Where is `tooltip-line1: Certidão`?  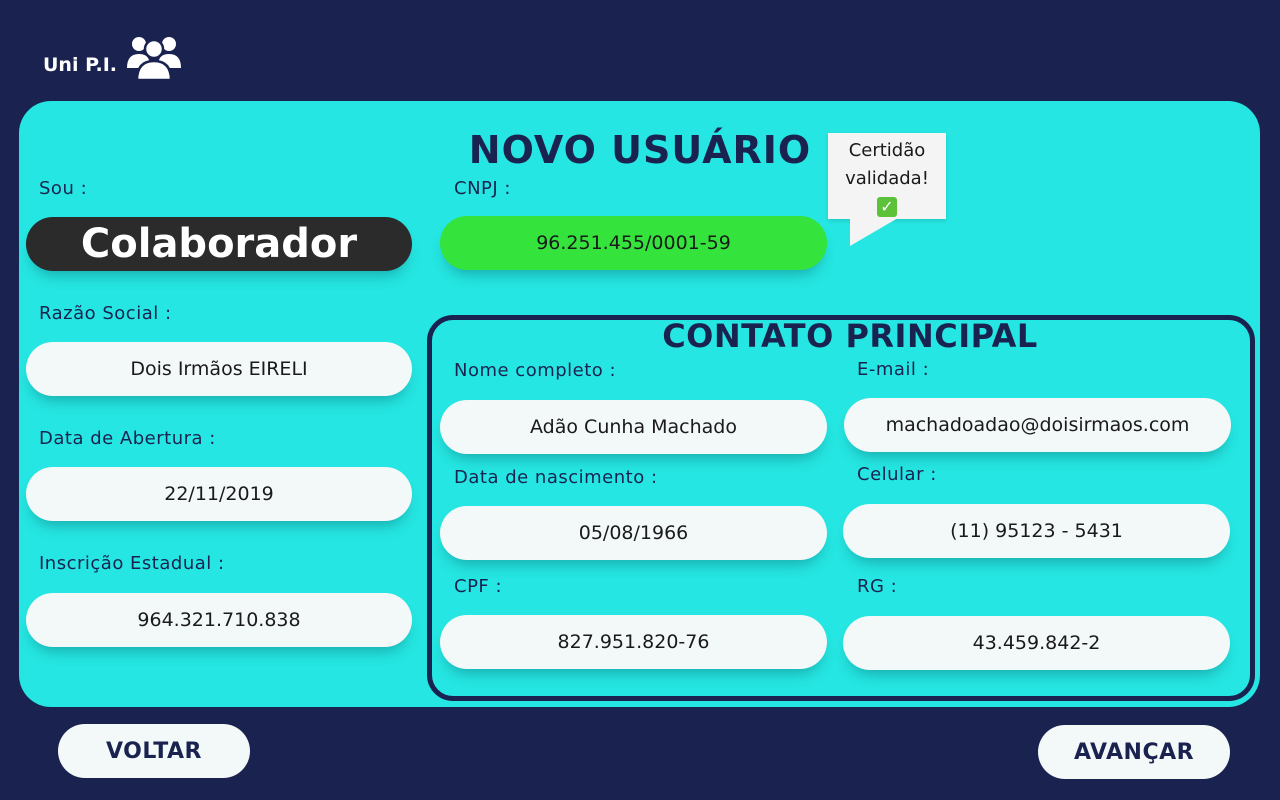
tooltip-line1: Certidão is located at coordinates (887, 150).